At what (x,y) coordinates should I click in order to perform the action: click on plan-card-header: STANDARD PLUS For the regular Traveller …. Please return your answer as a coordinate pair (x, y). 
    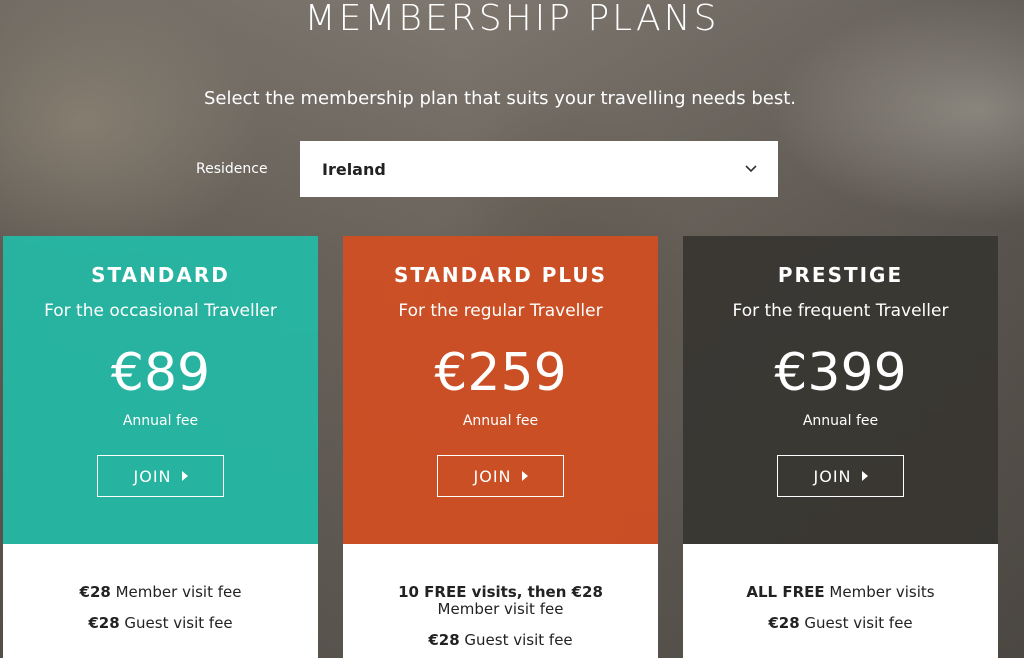
    Looking at the image, I should click on (500, 390).